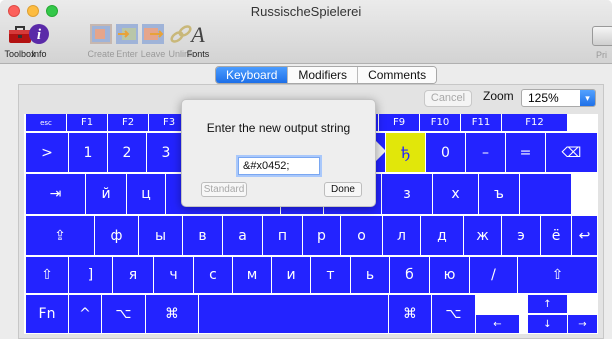 The width and height of the screenshot is (612, 339). What do you see at coordinates (47, 153) in the screenshot?
I see `key-row2-0: >` at bounding box center [47, 153].